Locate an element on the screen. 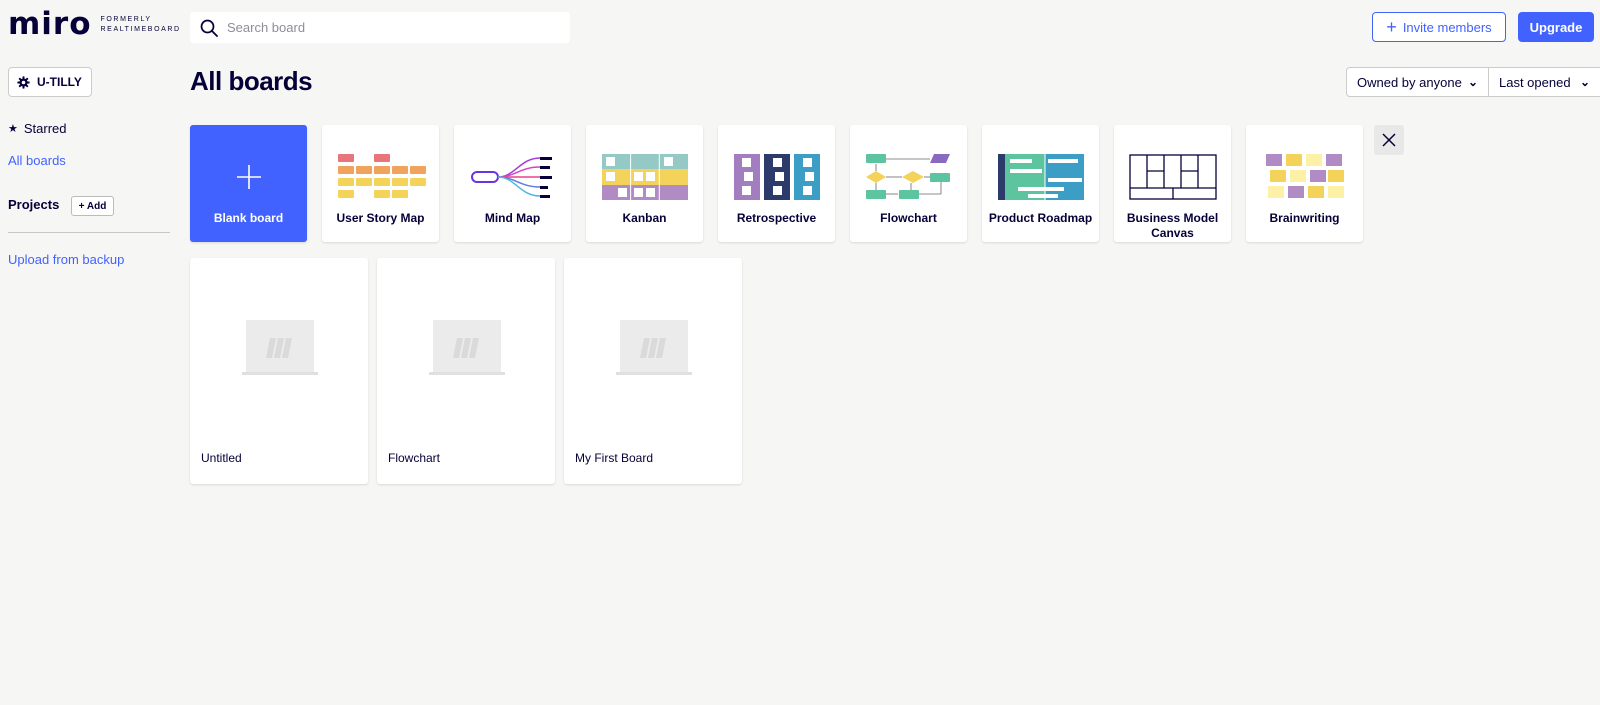 The image size is (1600, 705). template-label: Mind Map is located at coordinates (512, 218).